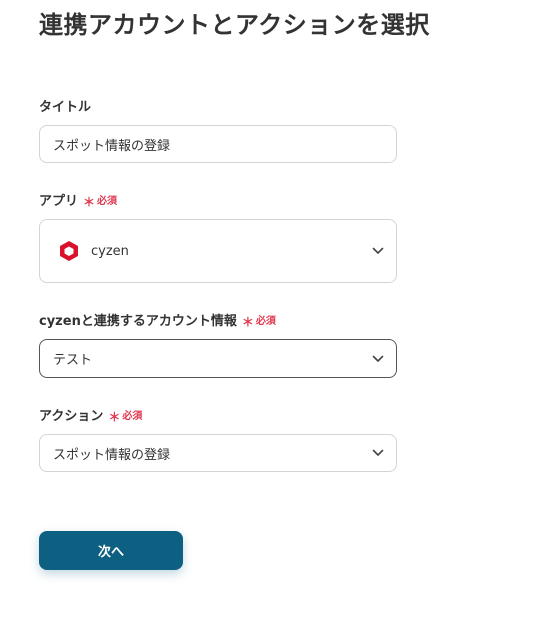 Image resolution: width=548 pixels, height=635 pixels. What do you see at coordinates (110, 251) in the screenshot?
I see `app-select-value: cyzen` at bounding box center [110, 251].